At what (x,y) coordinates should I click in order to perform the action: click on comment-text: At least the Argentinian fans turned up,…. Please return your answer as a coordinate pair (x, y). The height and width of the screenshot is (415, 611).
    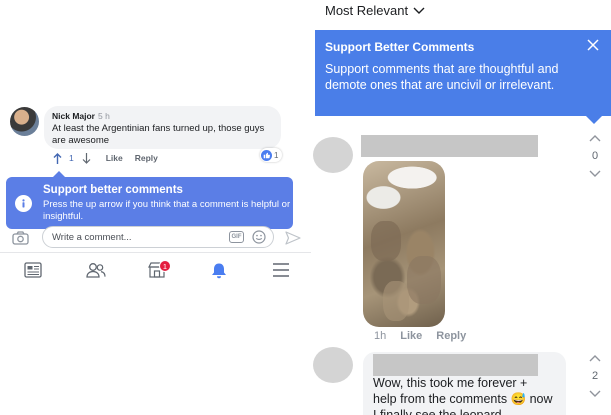
    Looking at the image, I should click on (158, 134).